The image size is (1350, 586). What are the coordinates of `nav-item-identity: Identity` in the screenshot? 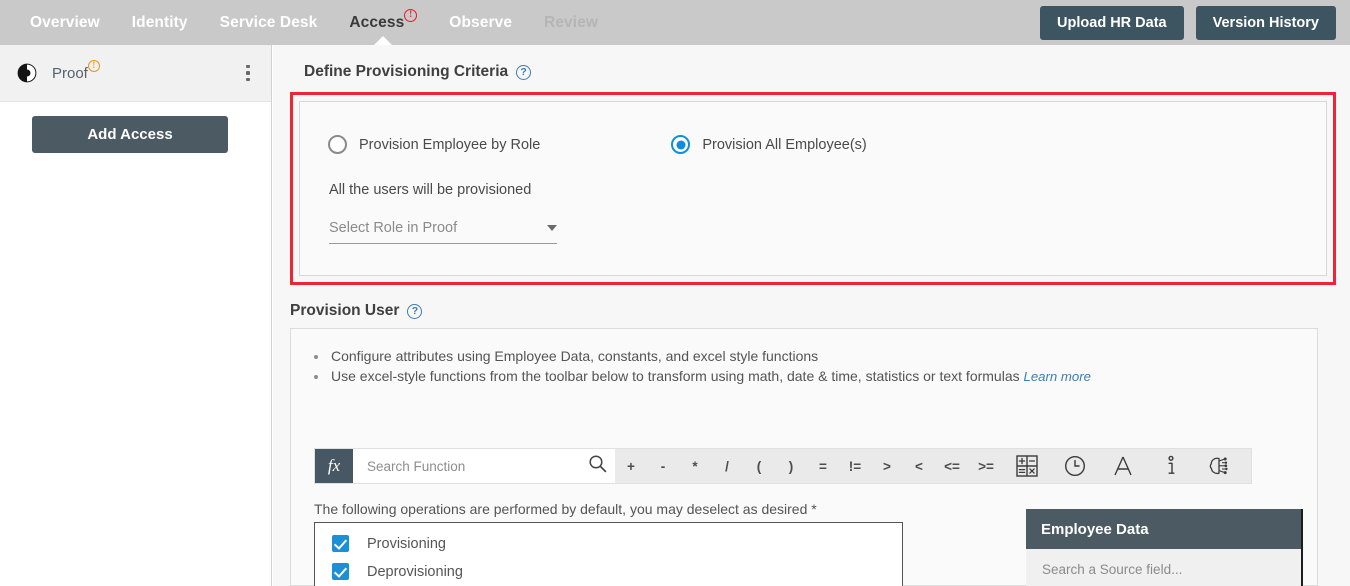 It's located at (160, 22).